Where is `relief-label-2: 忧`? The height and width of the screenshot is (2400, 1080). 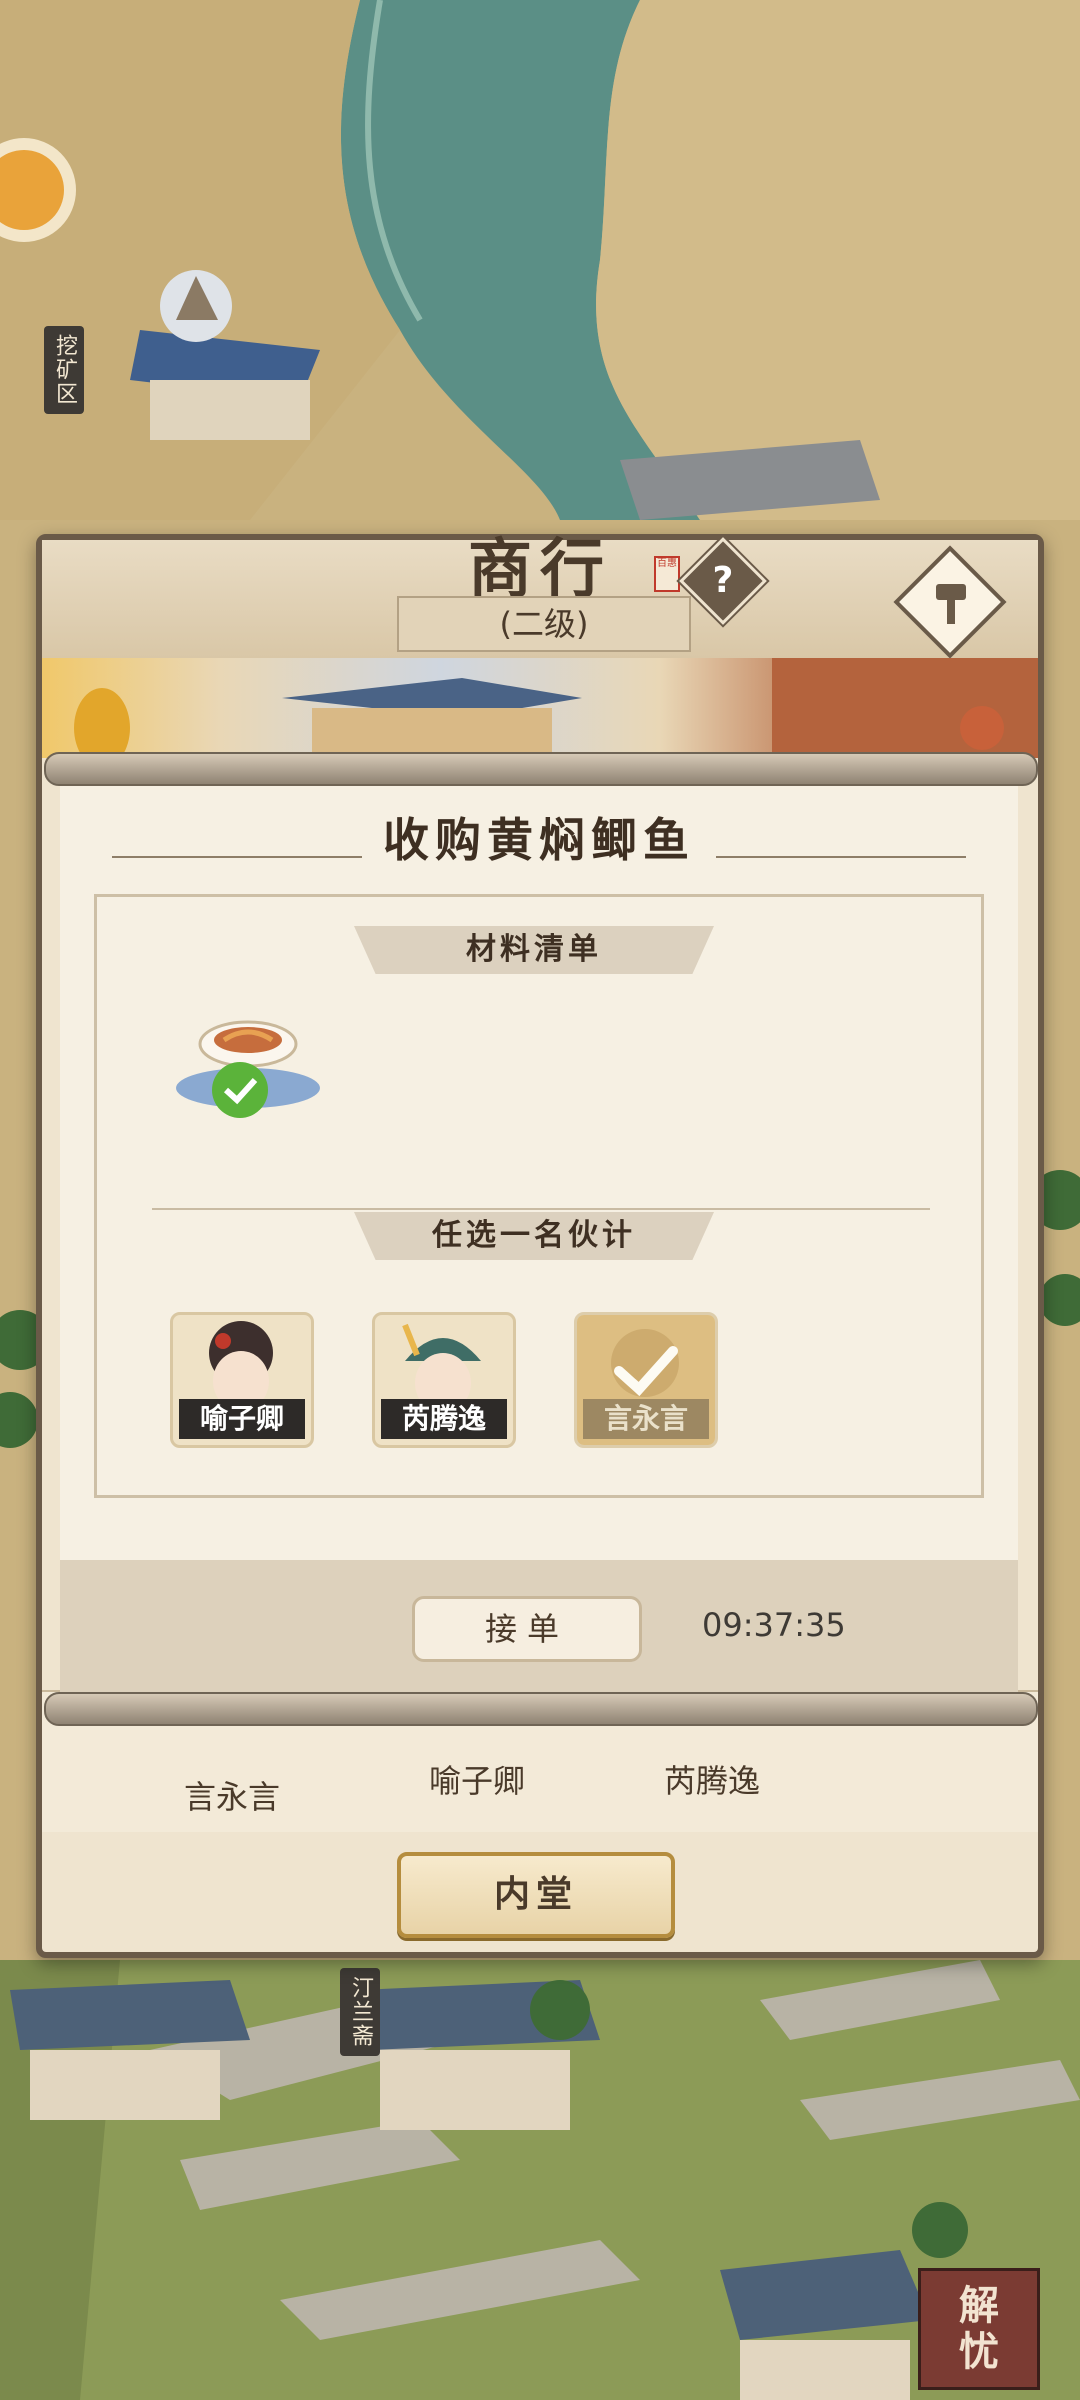 relief-label-2: 忧 is located at coordinates (979, 2352).